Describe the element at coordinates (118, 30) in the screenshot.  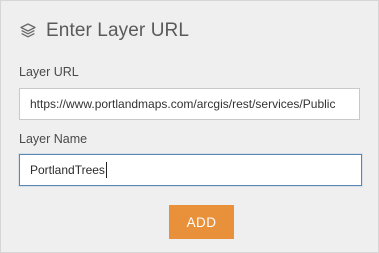
I see `panel-title: Enter Layer URL` at that location.